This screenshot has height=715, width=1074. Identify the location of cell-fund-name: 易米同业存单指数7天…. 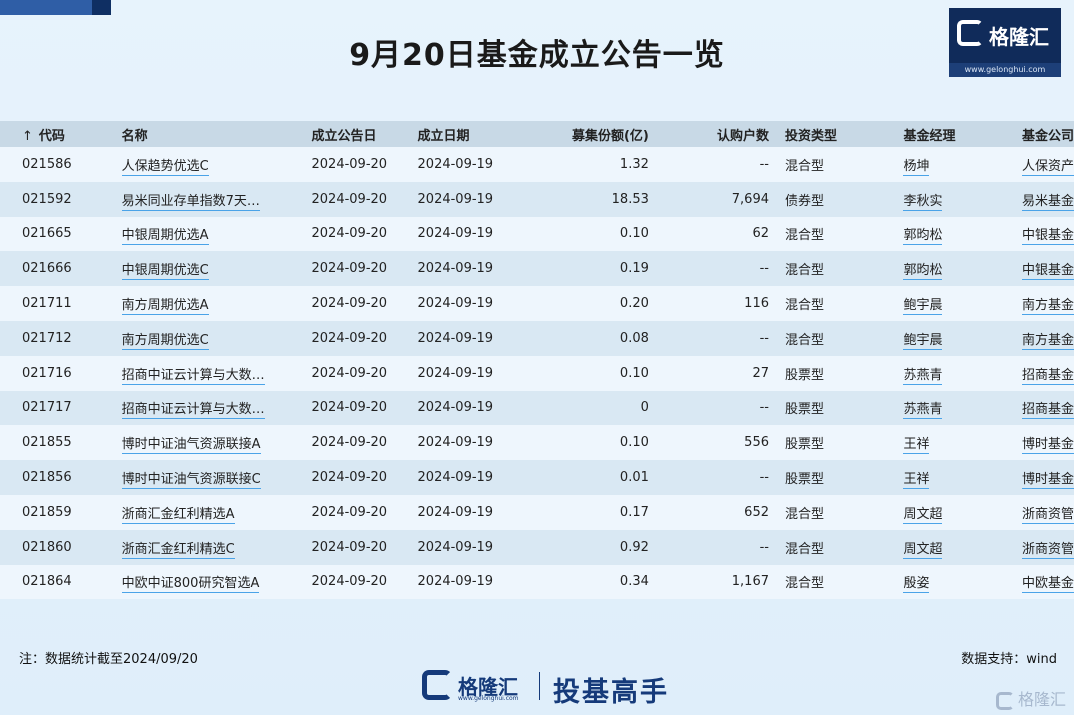
(213, 199).